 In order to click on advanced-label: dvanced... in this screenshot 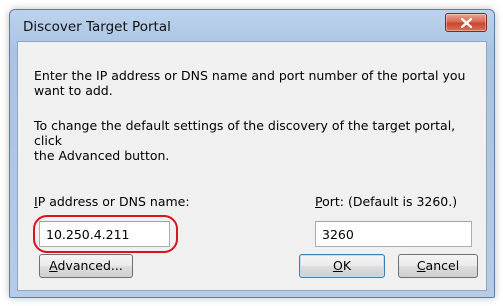, I will do `click(90, 265)`.